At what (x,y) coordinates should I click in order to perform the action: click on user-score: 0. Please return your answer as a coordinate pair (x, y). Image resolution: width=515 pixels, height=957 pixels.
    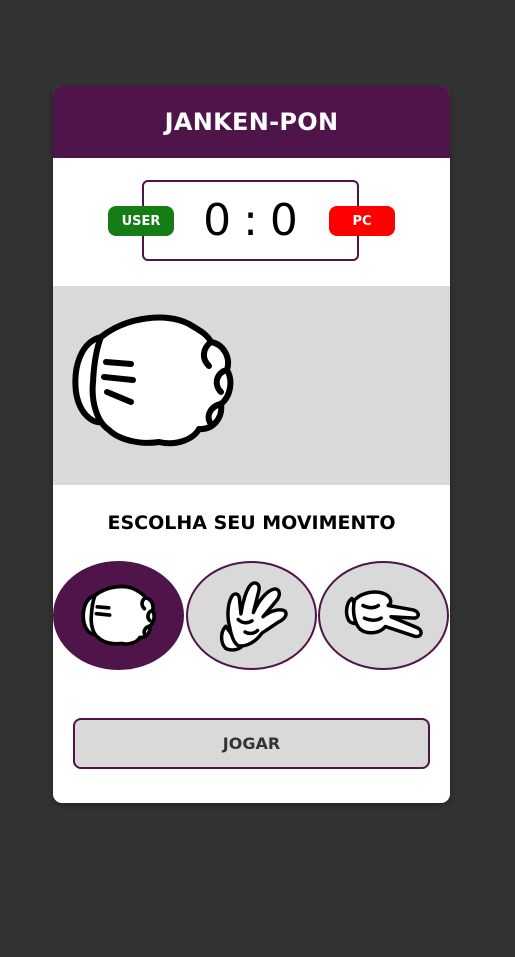
    Looking at the image, I should click on (217, 220).